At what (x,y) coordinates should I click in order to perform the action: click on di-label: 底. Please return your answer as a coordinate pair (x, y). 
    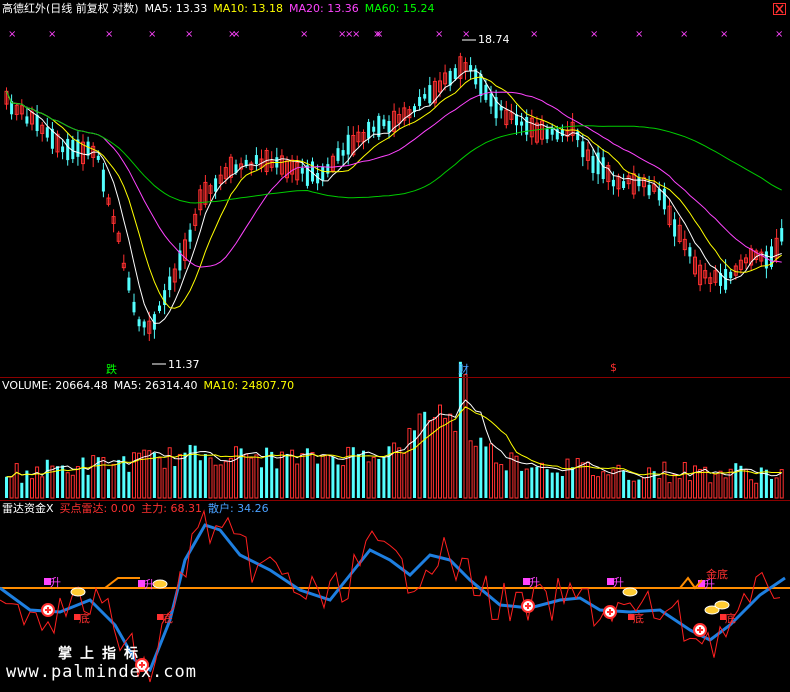
    Looking at the image, I should click on (167, 618).